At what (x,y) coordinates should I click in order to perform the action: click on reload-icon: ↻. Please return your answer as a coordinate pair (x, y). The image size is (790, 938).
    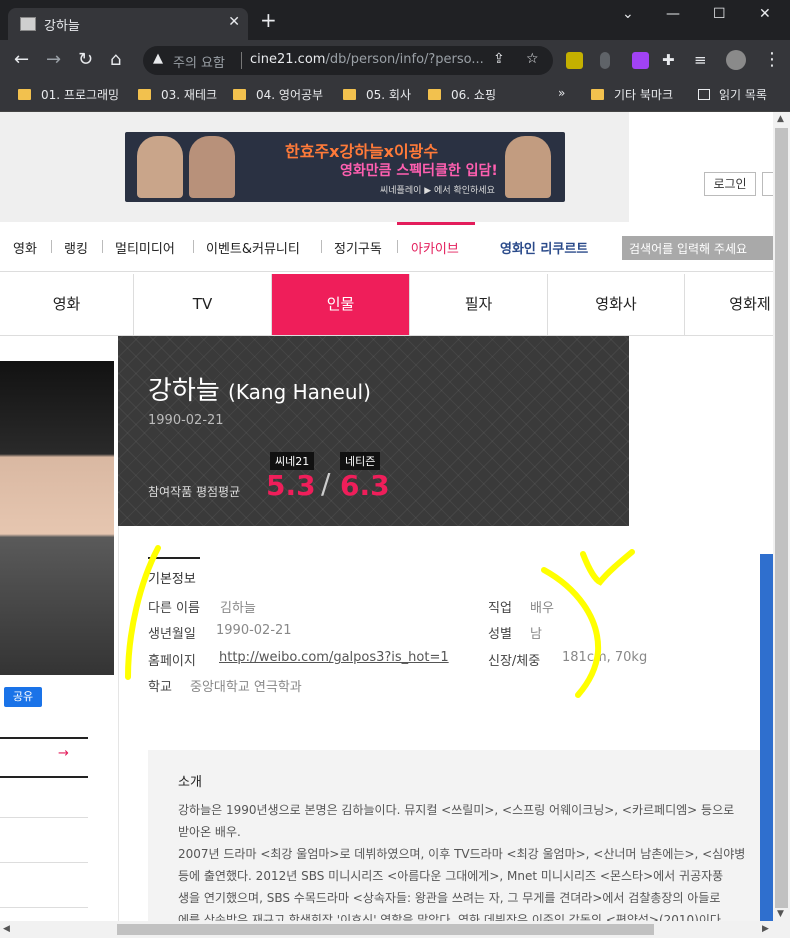
    Looking at the image, I should click on (85, 60).